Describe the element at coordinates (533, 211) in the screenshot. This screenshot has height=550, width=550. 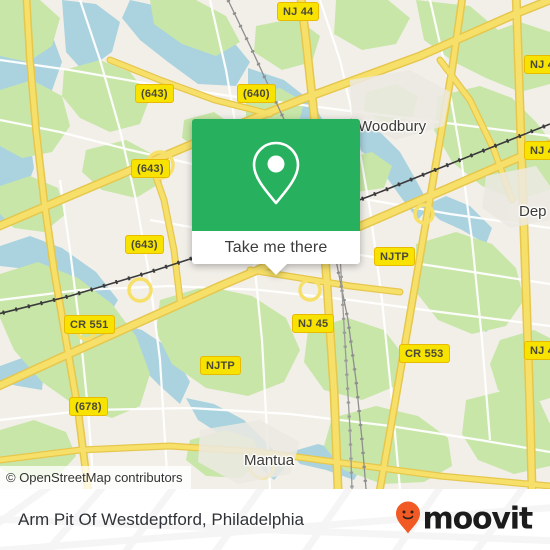
I see `place-label-deptford: Dep` at that location.